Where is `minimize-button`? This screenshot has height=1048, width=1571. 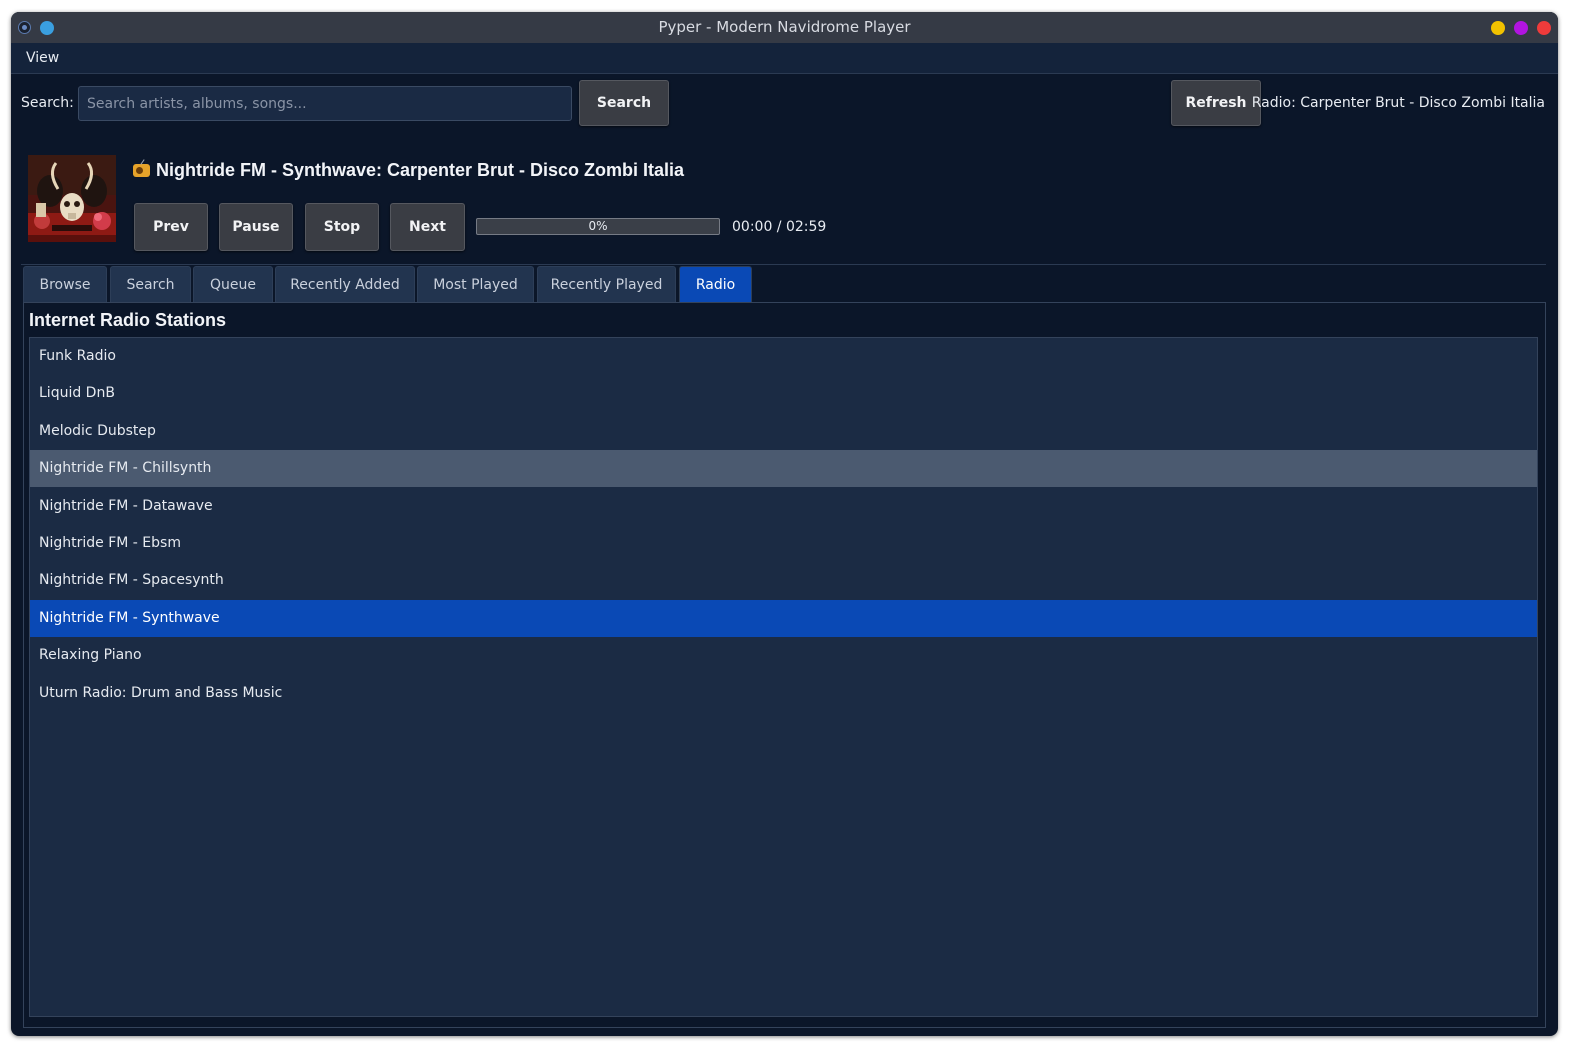
minimize-button is located at coordinates (1498, 28).